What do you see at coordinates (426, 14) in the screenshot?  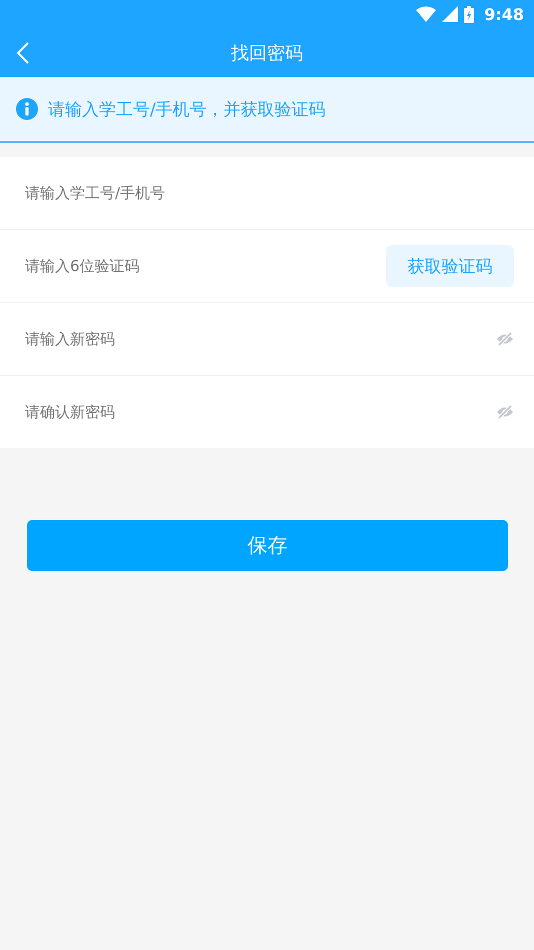 I see `wifi-icon` at bounding box center [426, 14].